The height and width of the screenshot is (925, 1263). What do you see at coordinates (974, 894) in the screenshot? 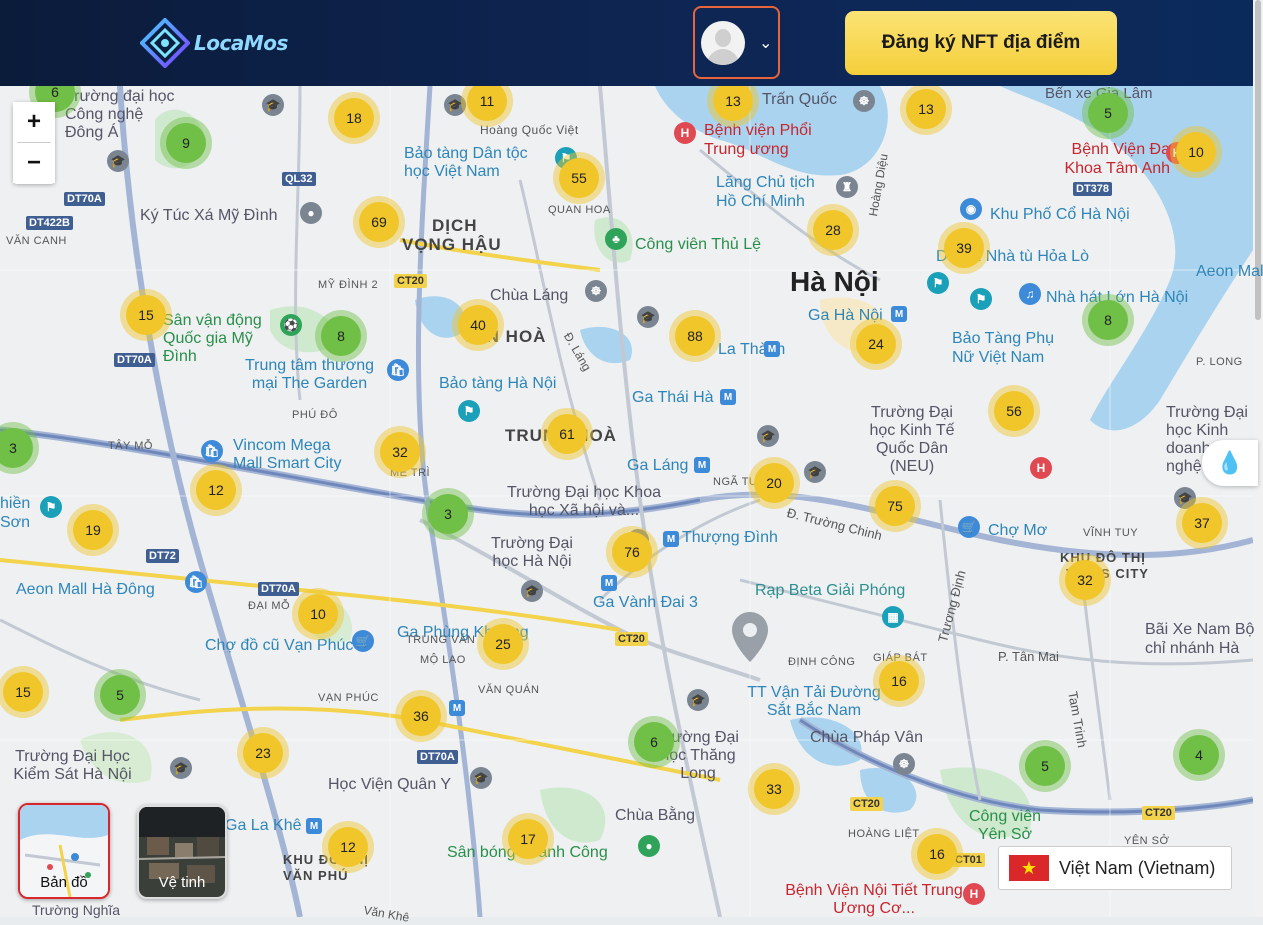
I see `hospital-icon: H` at bounding box center [974, 894].